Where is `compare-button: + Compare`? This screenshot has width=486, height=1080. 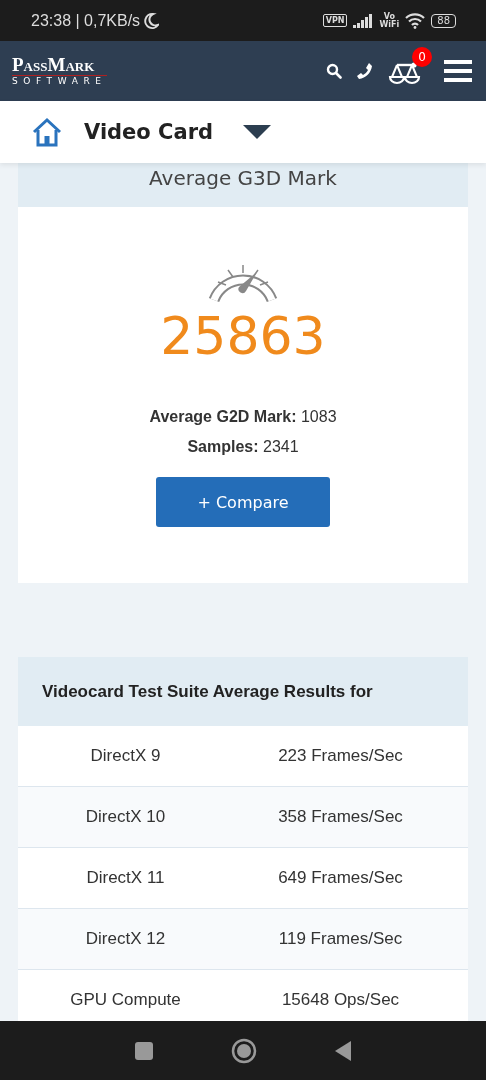
compare-button: + Compare is located at coordinates (243, 502).